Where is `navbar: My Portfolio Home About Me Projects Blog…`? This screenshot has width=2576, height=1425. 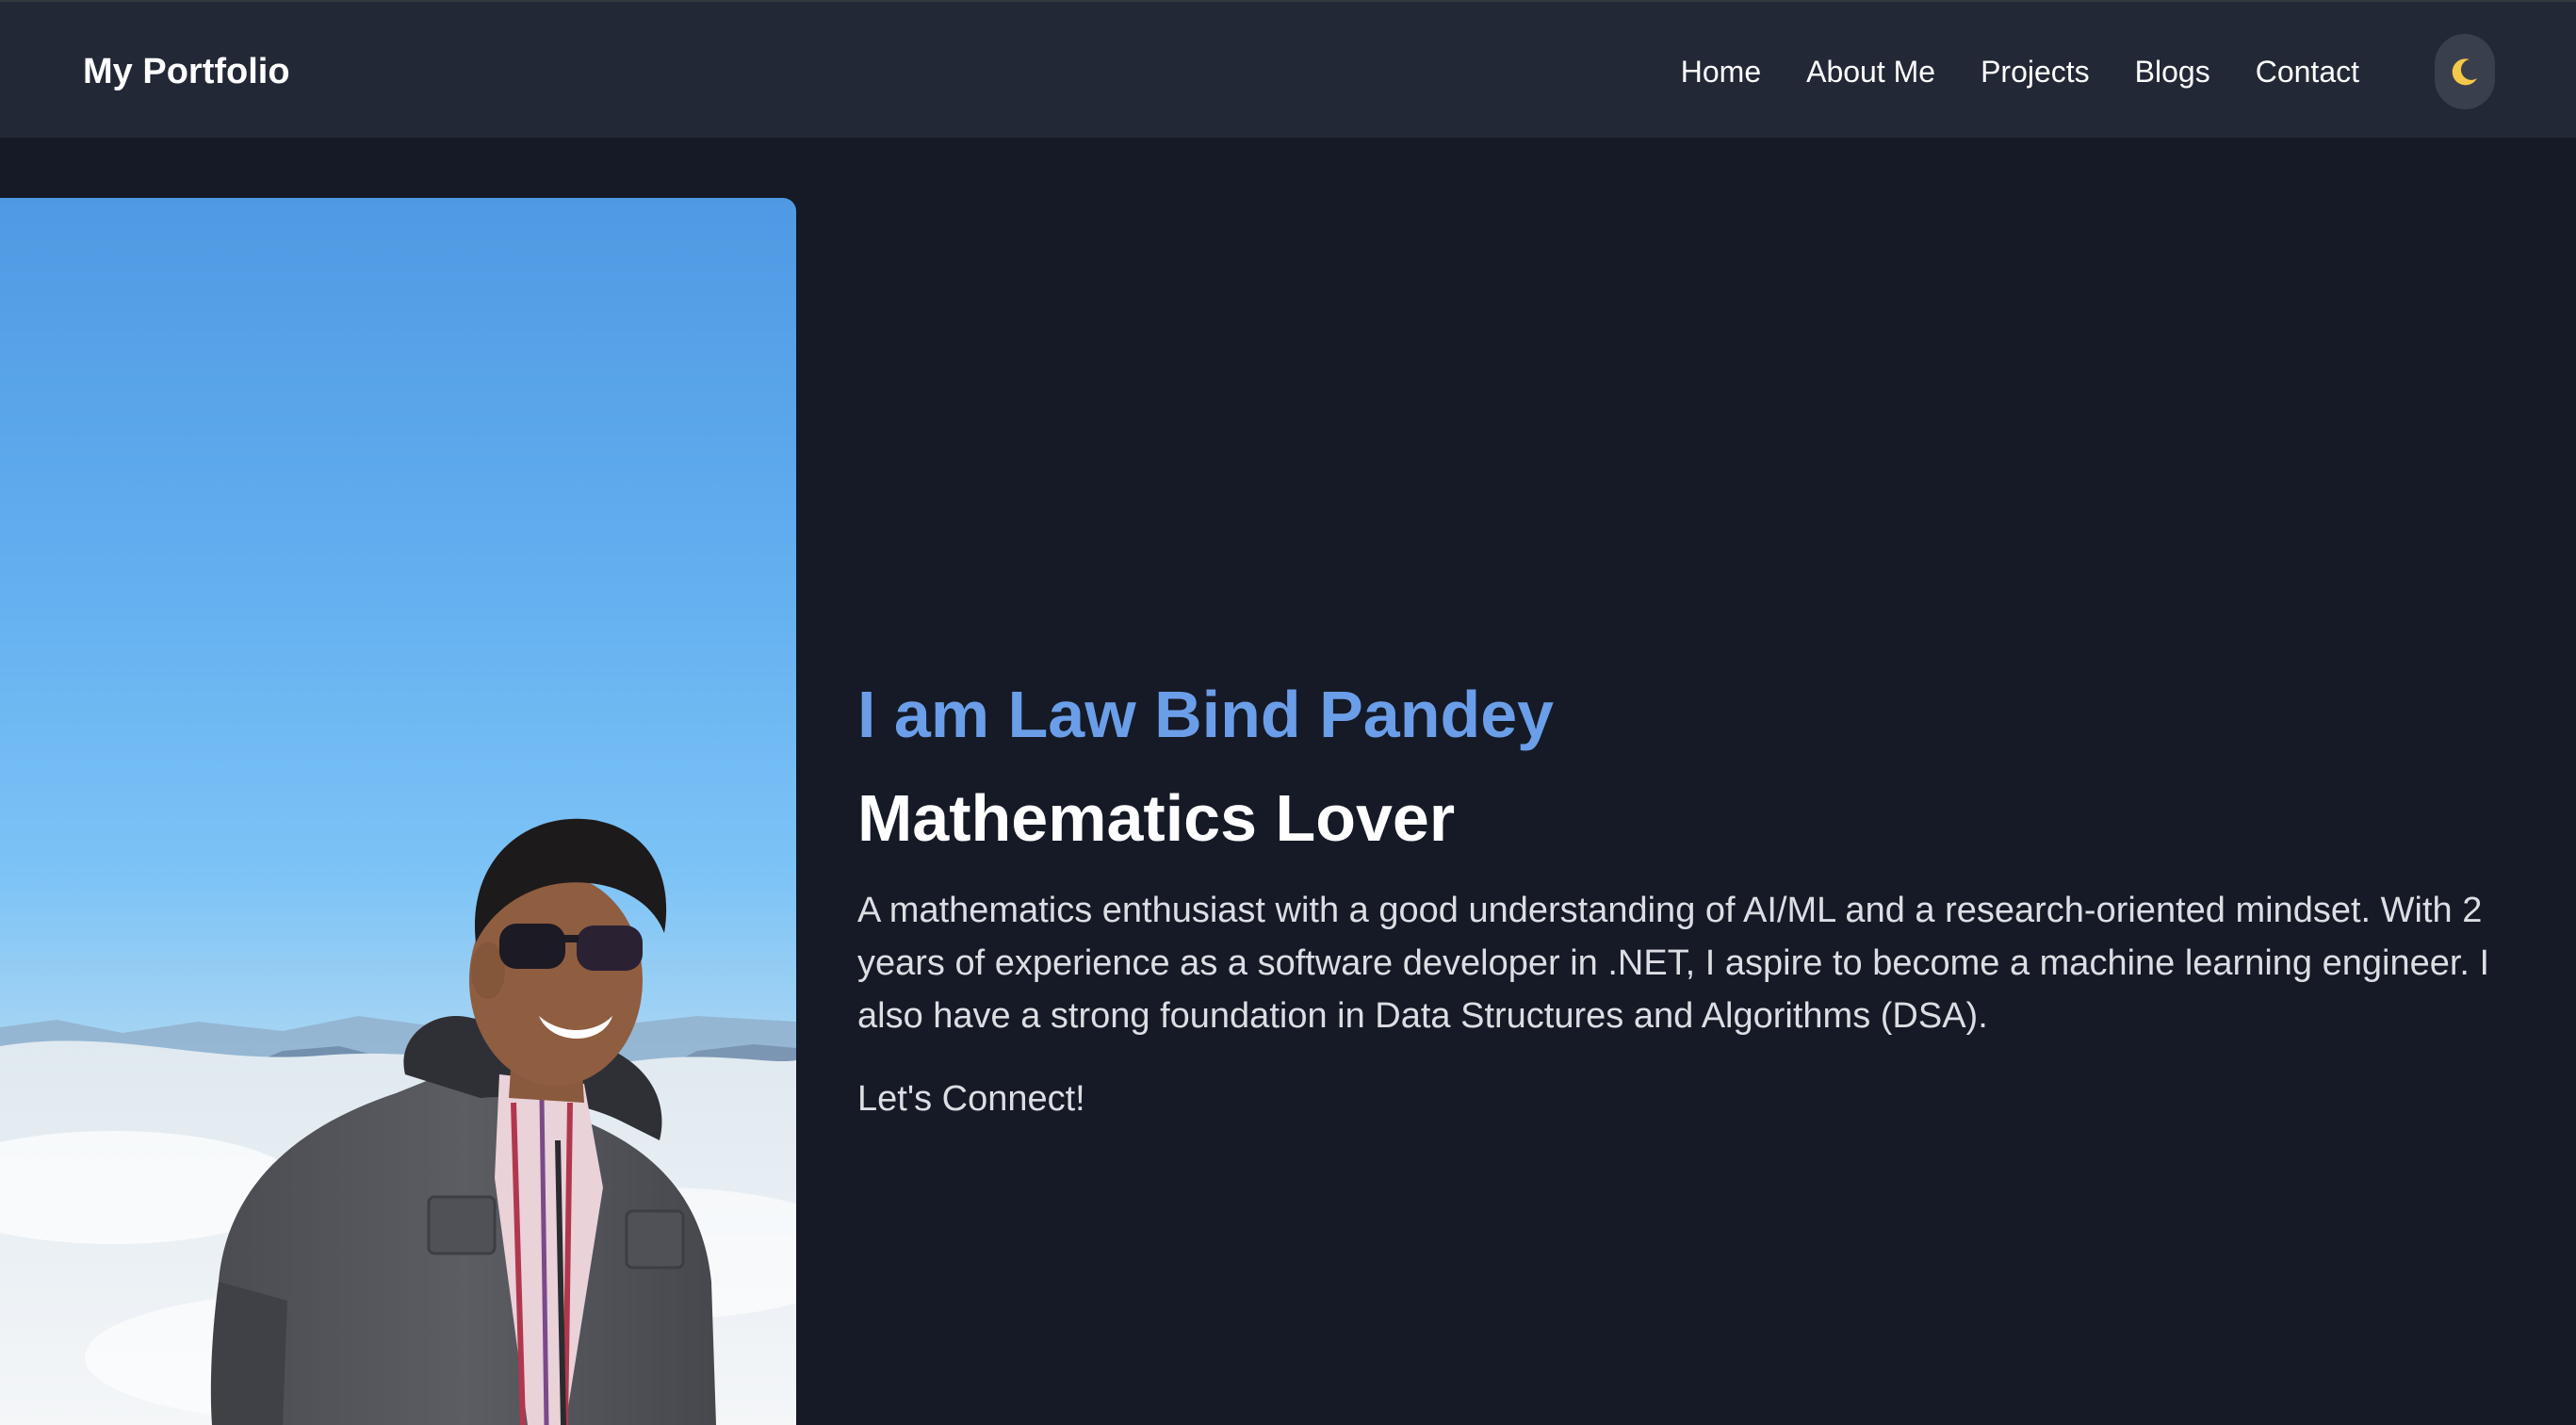 navbar: My Portfolio Home About Me Projects Blog… is located at coordinates (1288, 69).